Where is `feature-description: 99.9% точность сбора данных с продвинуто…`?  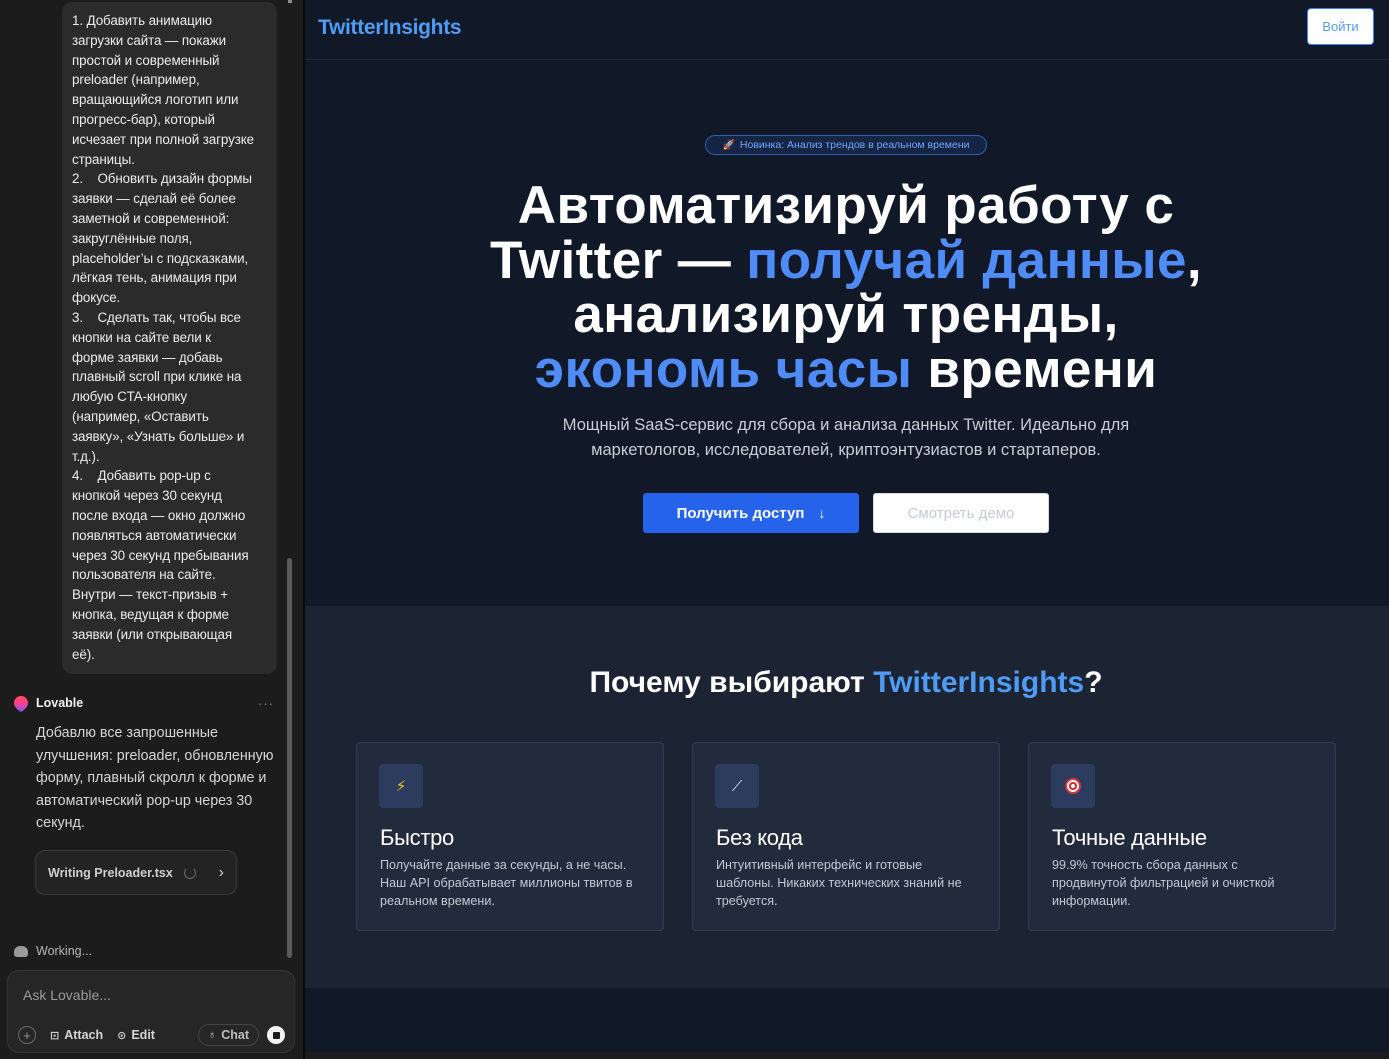
feature-description: 99.9% точность сбора данных с продвинуто… is located at coordinates (1163, 883).